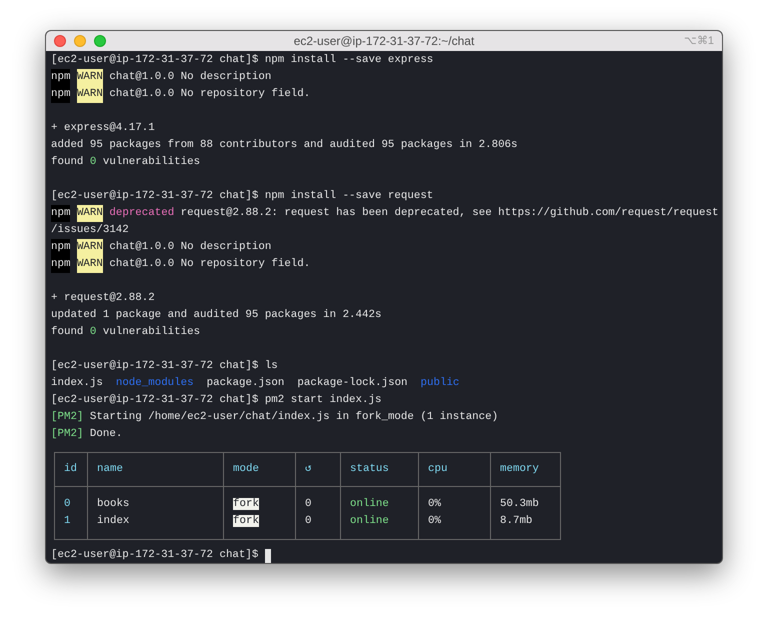  What do you see at coordinates (100, 41) in the screenshot?
I see `maximize-icon` at bounding box center [100, 41].